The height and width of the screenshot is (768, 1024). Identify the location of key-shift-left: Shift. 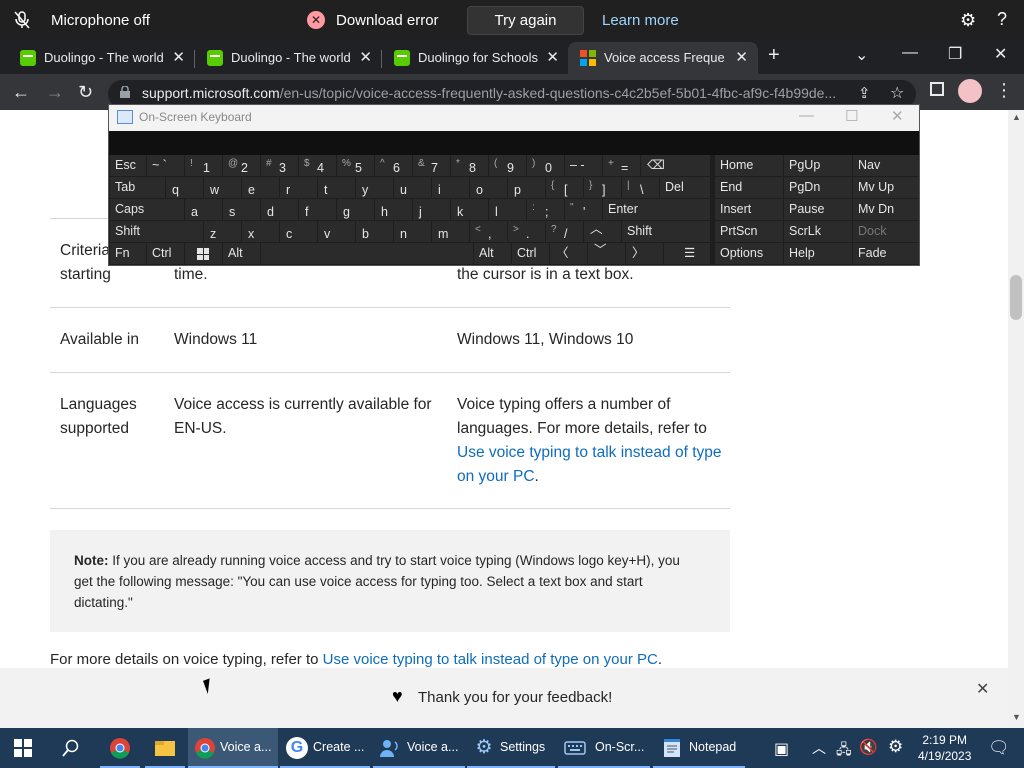
(156, 231).